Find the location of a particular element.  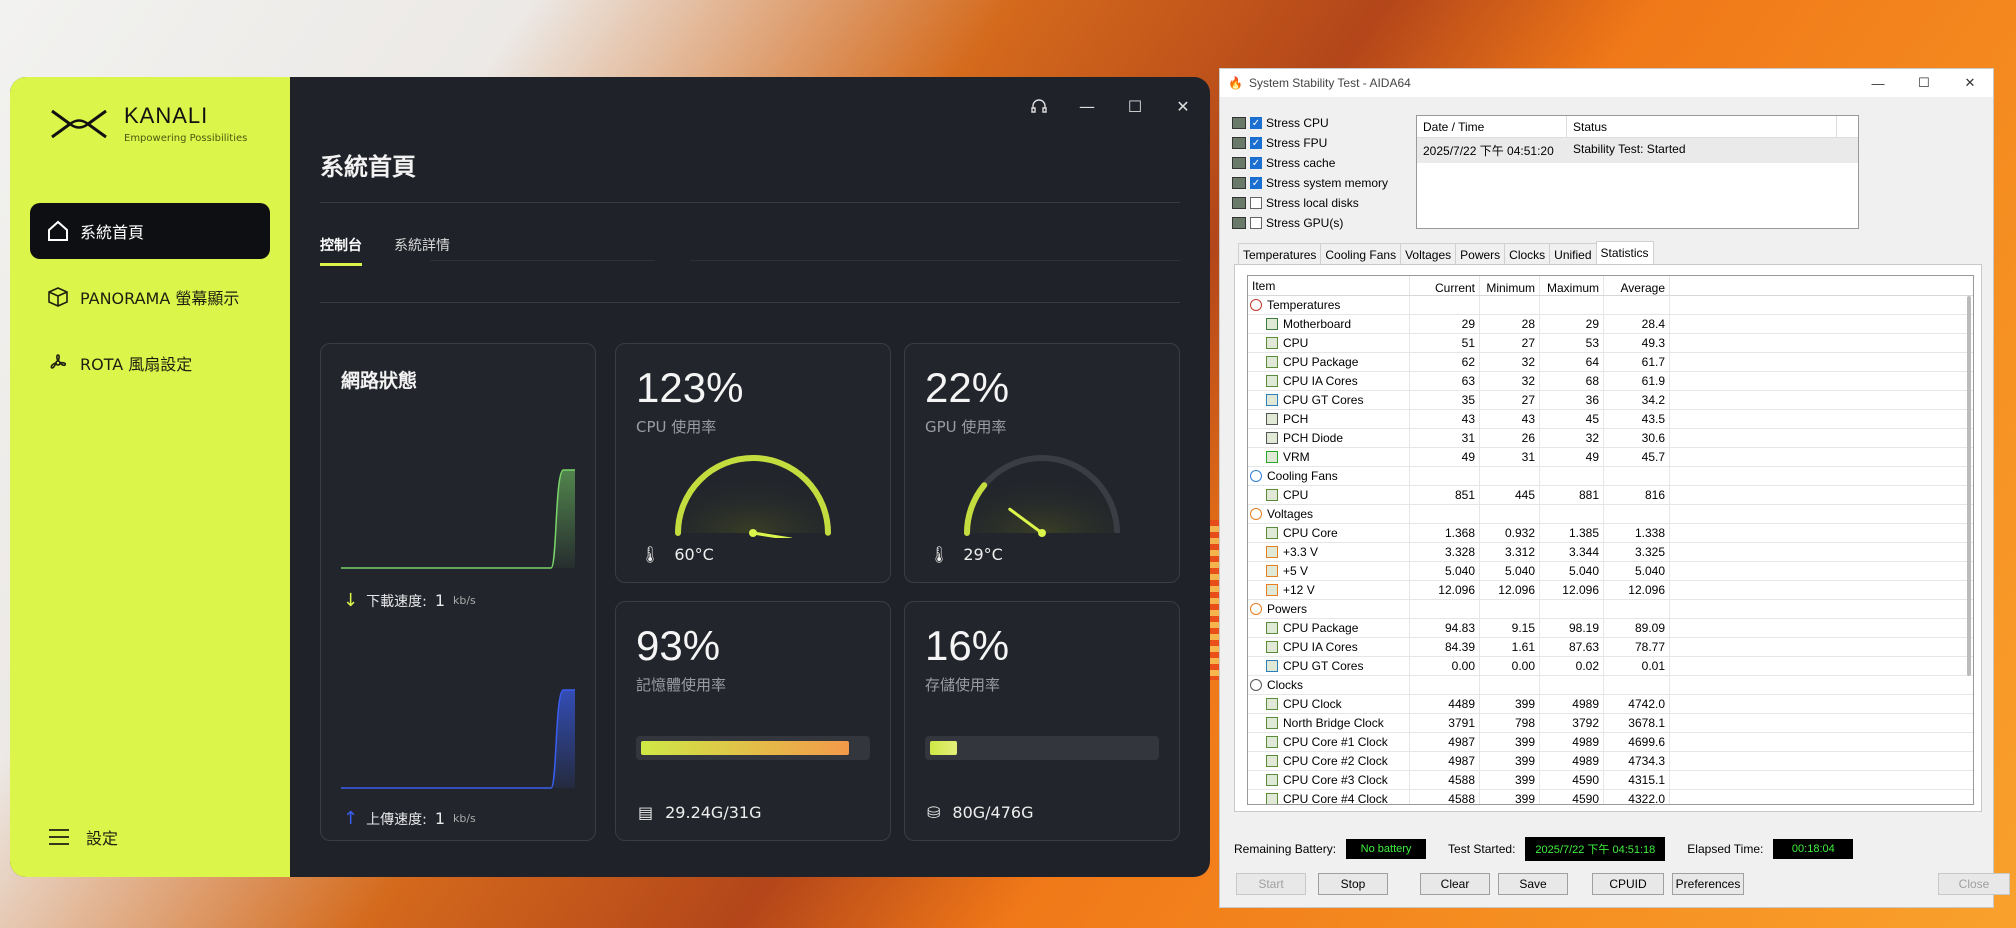

table-row: CPU GT Cores 35 27 36 34.2 is located at coordinates (1610, 400).